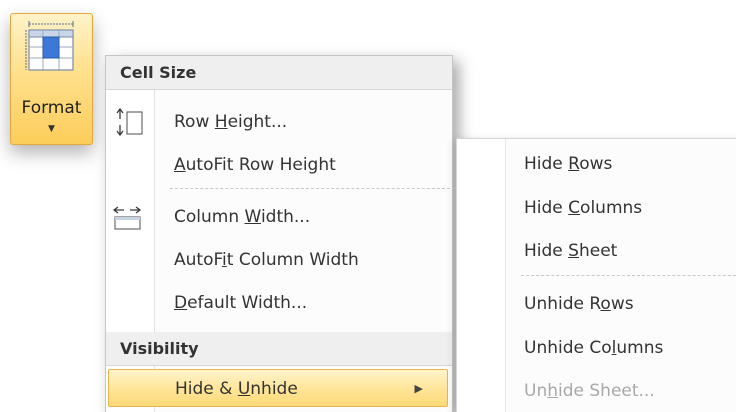  Describe the element at coordinates (51, 108) in the screenshot. I see `format-button-label: Format` at that location.